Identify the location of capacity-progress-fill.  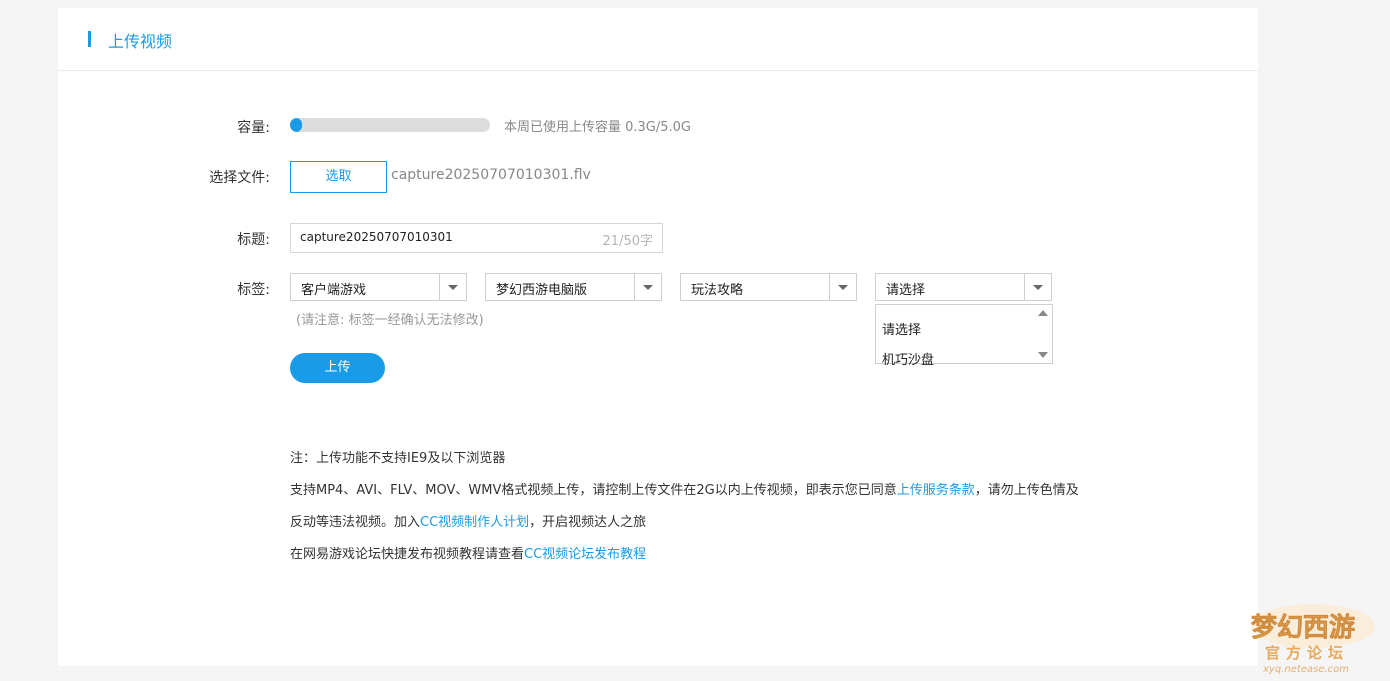
(296, 125).